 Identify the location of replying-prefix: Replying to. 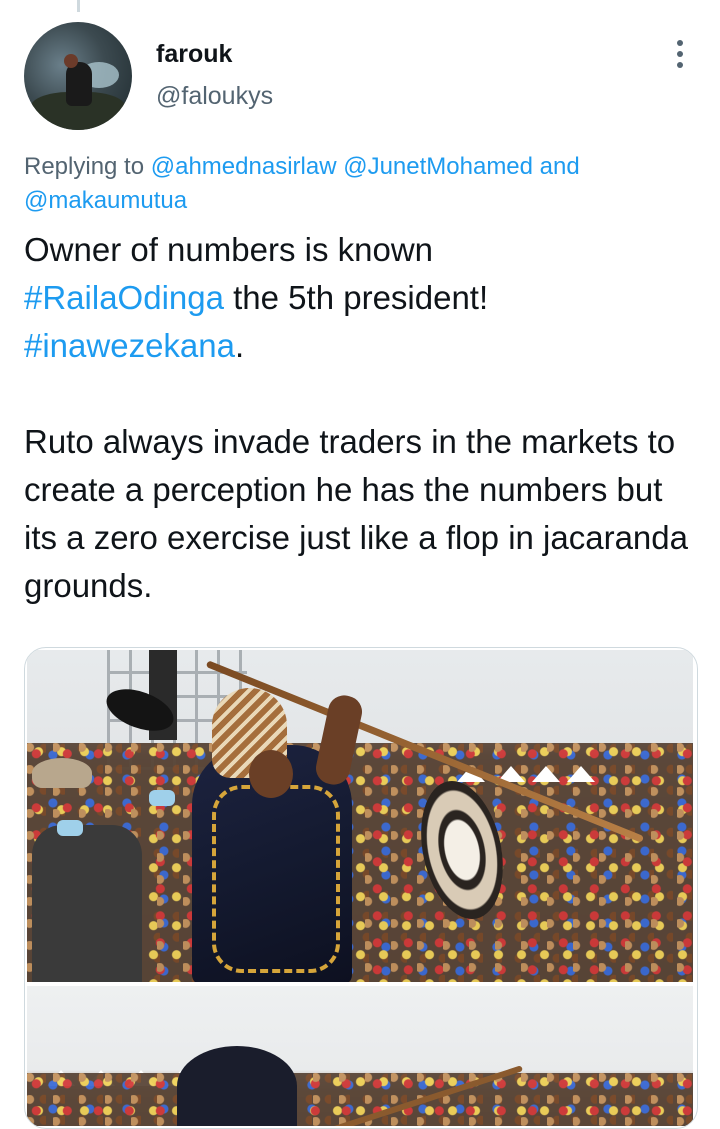
(84, 166).